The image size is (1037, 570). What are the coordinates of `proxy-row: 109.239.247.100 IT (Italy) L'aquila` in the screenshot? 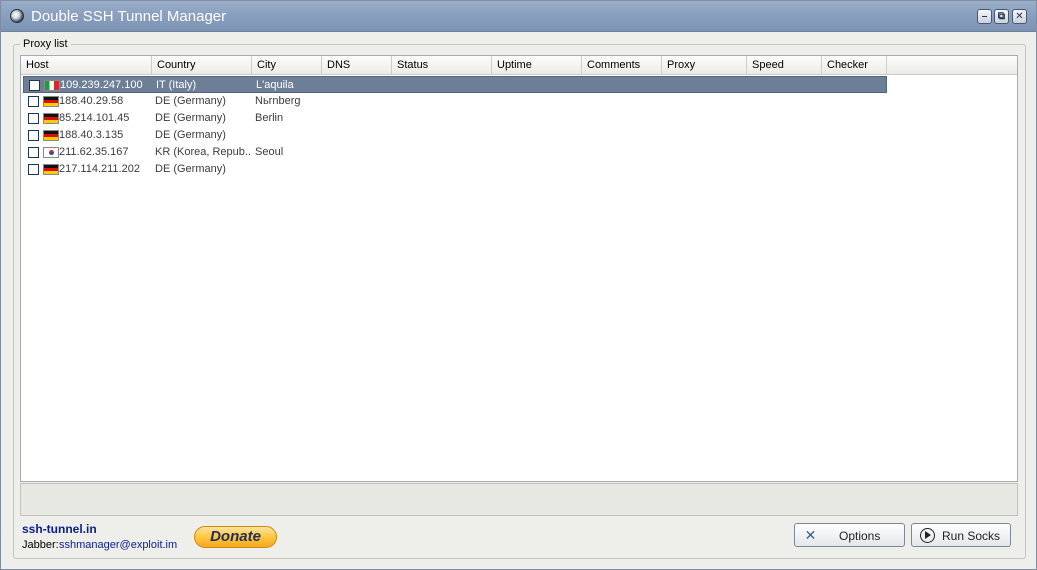 It's located at (455, 84).